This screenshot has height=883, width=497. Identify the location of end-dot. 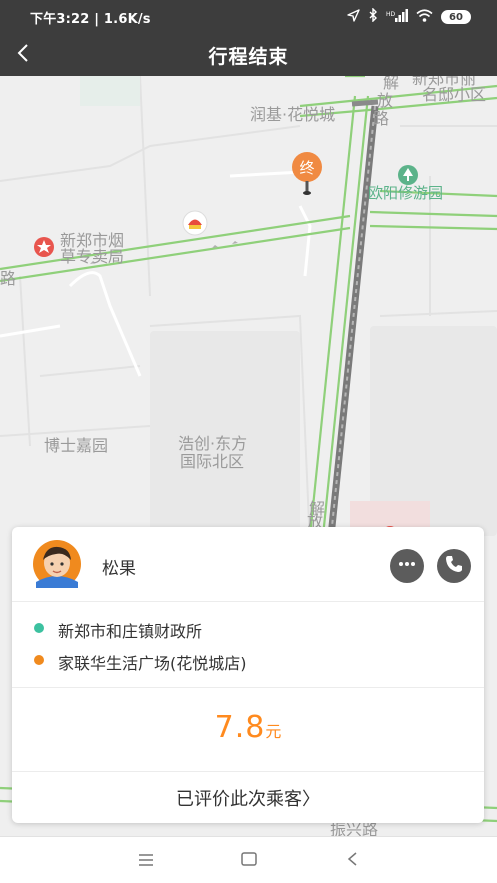
(39, 660).